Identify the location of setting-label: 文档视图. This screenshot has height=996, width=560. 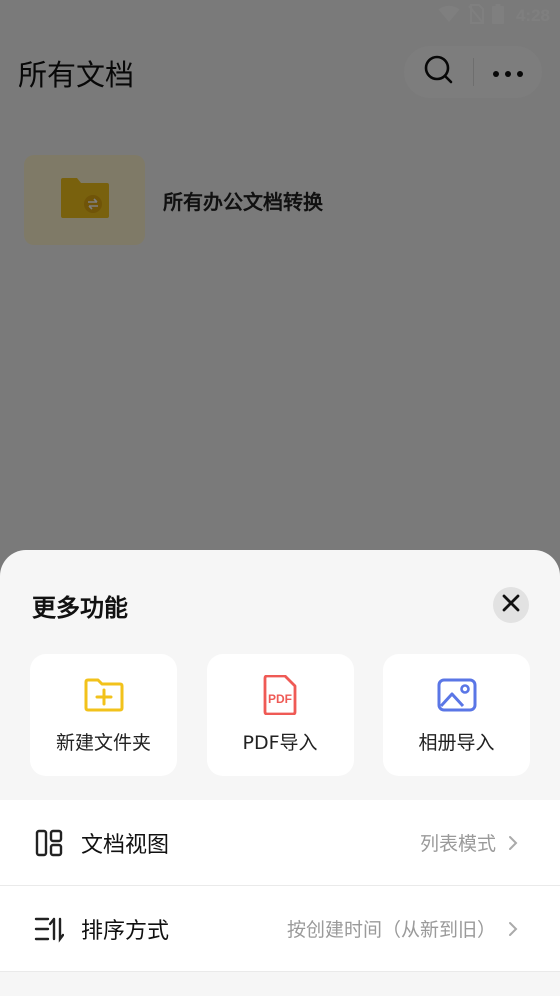
(125, 845).